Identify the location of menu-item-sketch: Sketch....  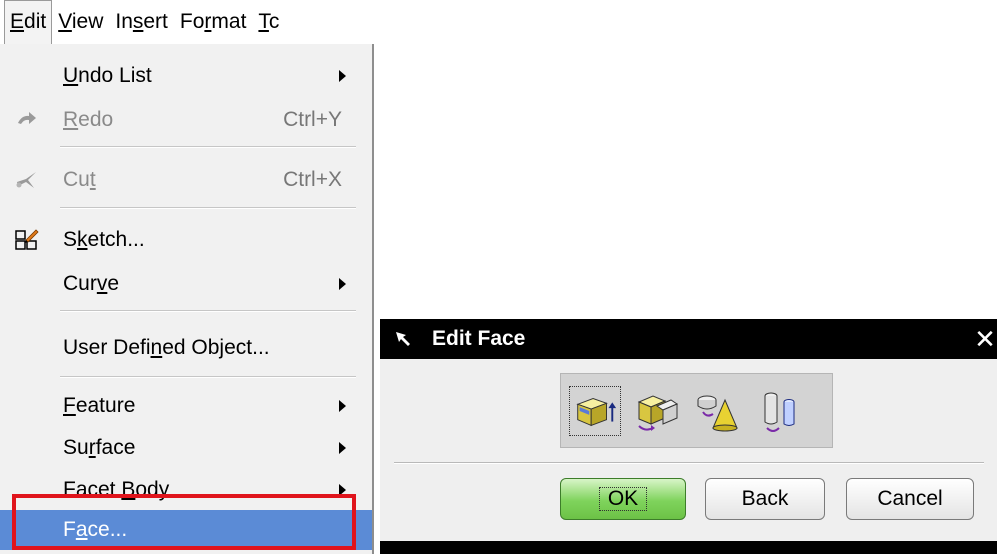
(186, 240).